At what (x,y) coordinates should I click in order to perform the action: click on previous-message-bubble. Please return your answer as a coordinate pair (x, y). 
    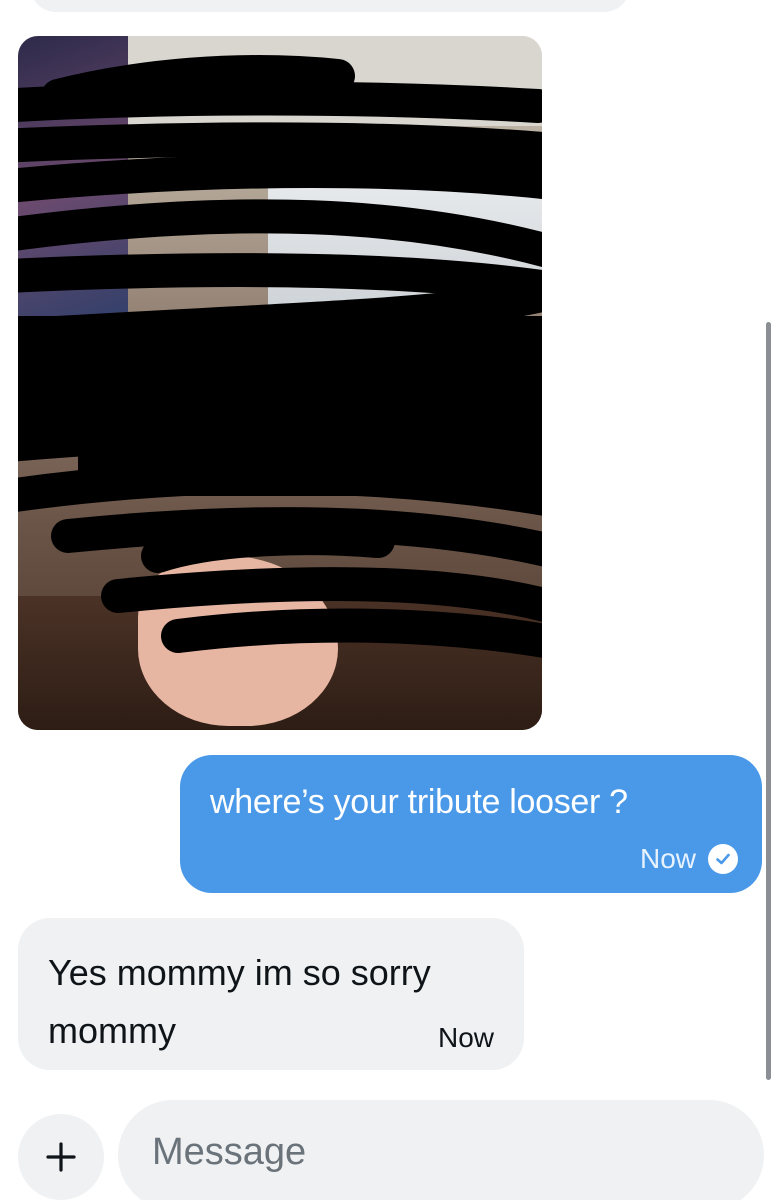
    Looking at the image, I should click on (330, 6).